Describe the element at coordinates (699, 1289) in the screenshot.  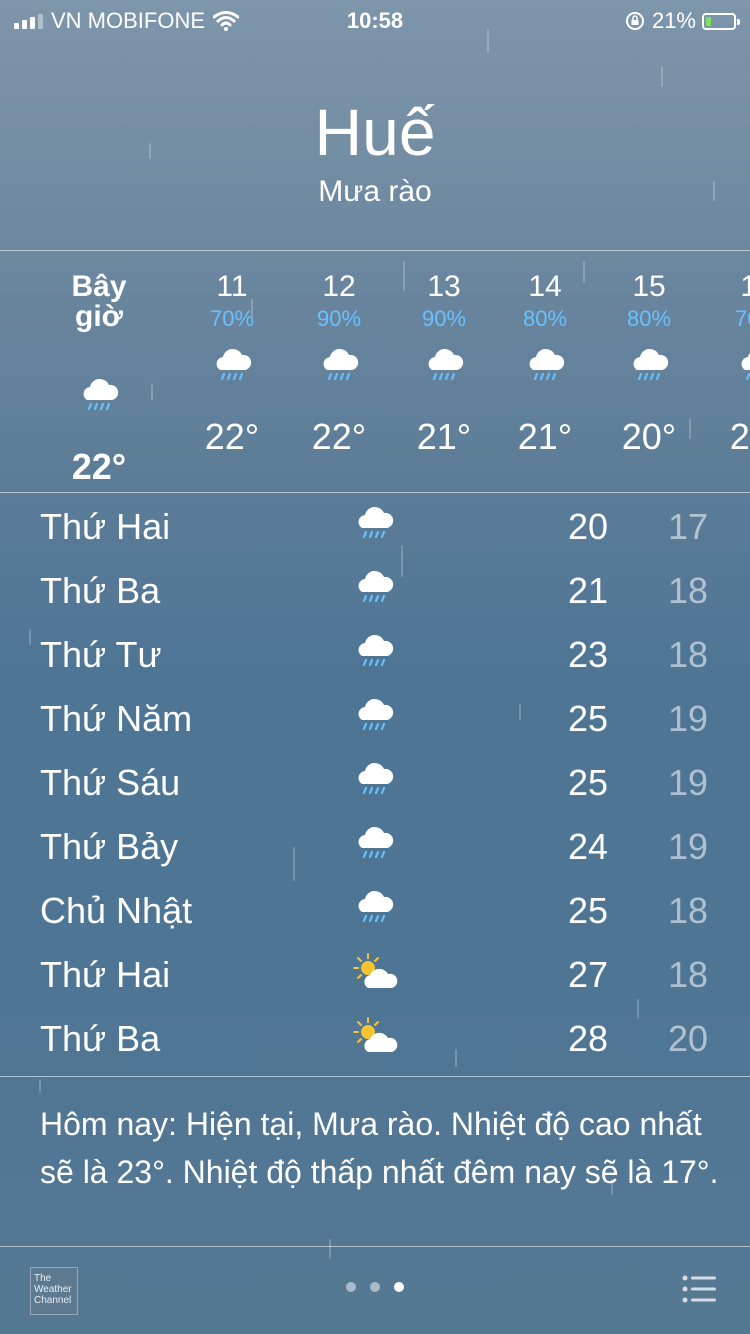
I see `list-icon` at that location.